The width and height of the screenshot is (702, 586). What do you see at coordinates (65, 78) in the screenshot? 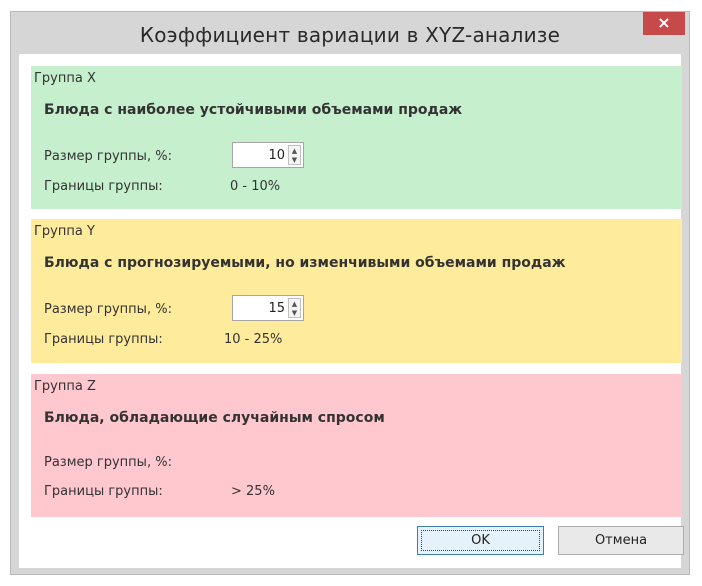
I see `group-x-name: Группа X` at bounding box center [65, 78].